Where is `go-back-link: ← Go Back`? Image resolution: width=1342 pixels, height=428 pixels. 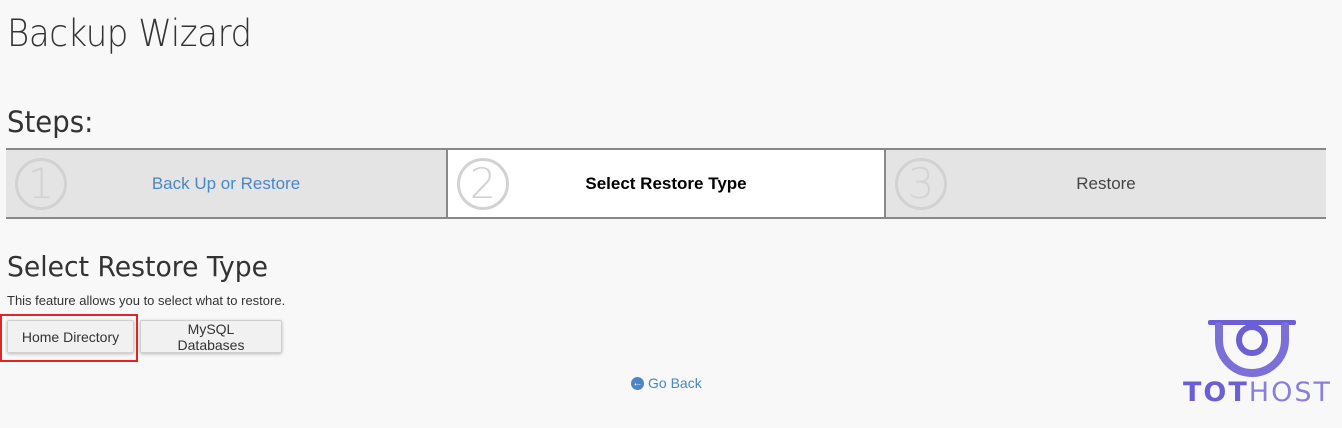 go-back-link: ← Go Back is located at coordinates (666, 383).